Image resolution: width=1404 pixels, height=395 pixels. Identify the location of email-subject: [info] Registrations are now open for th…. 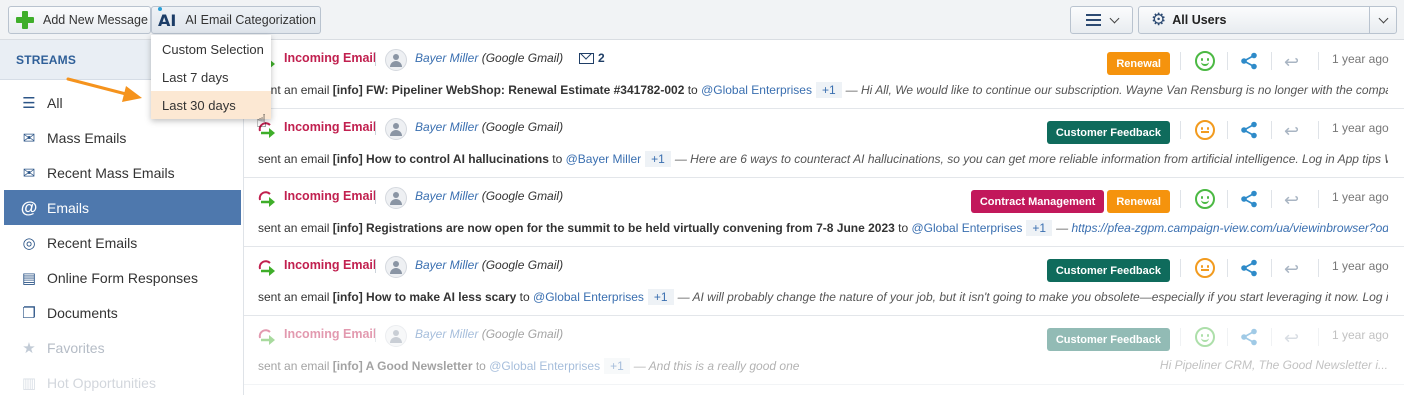
(614, 228).